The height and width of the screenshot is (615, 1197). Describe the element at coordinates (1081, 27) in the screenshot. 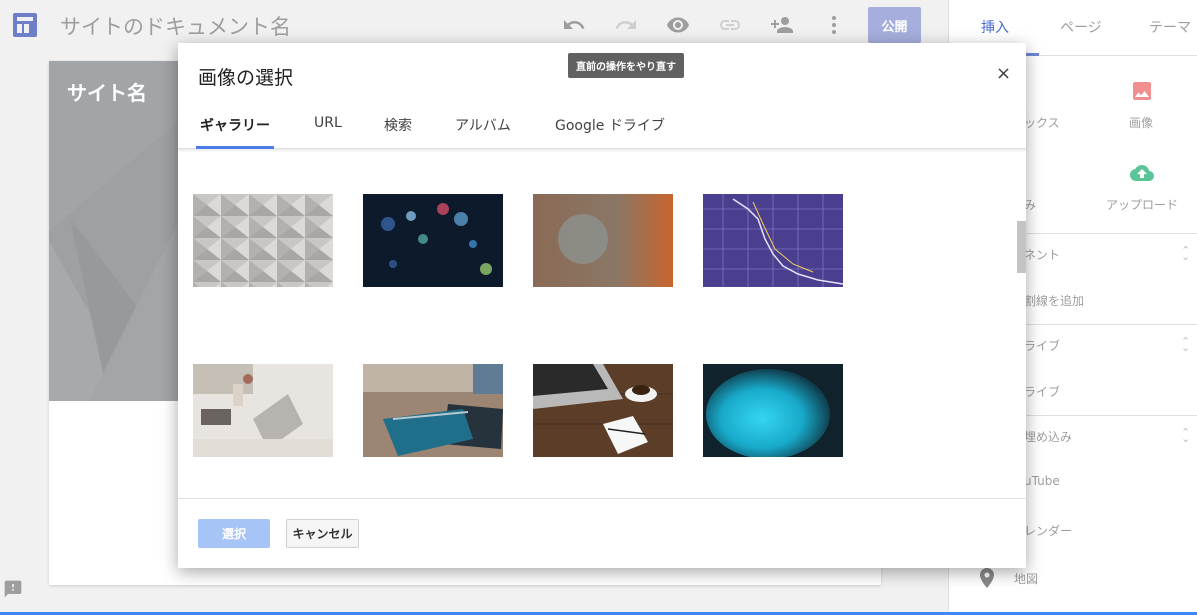

I see `tab-pages: ページ` at that location.